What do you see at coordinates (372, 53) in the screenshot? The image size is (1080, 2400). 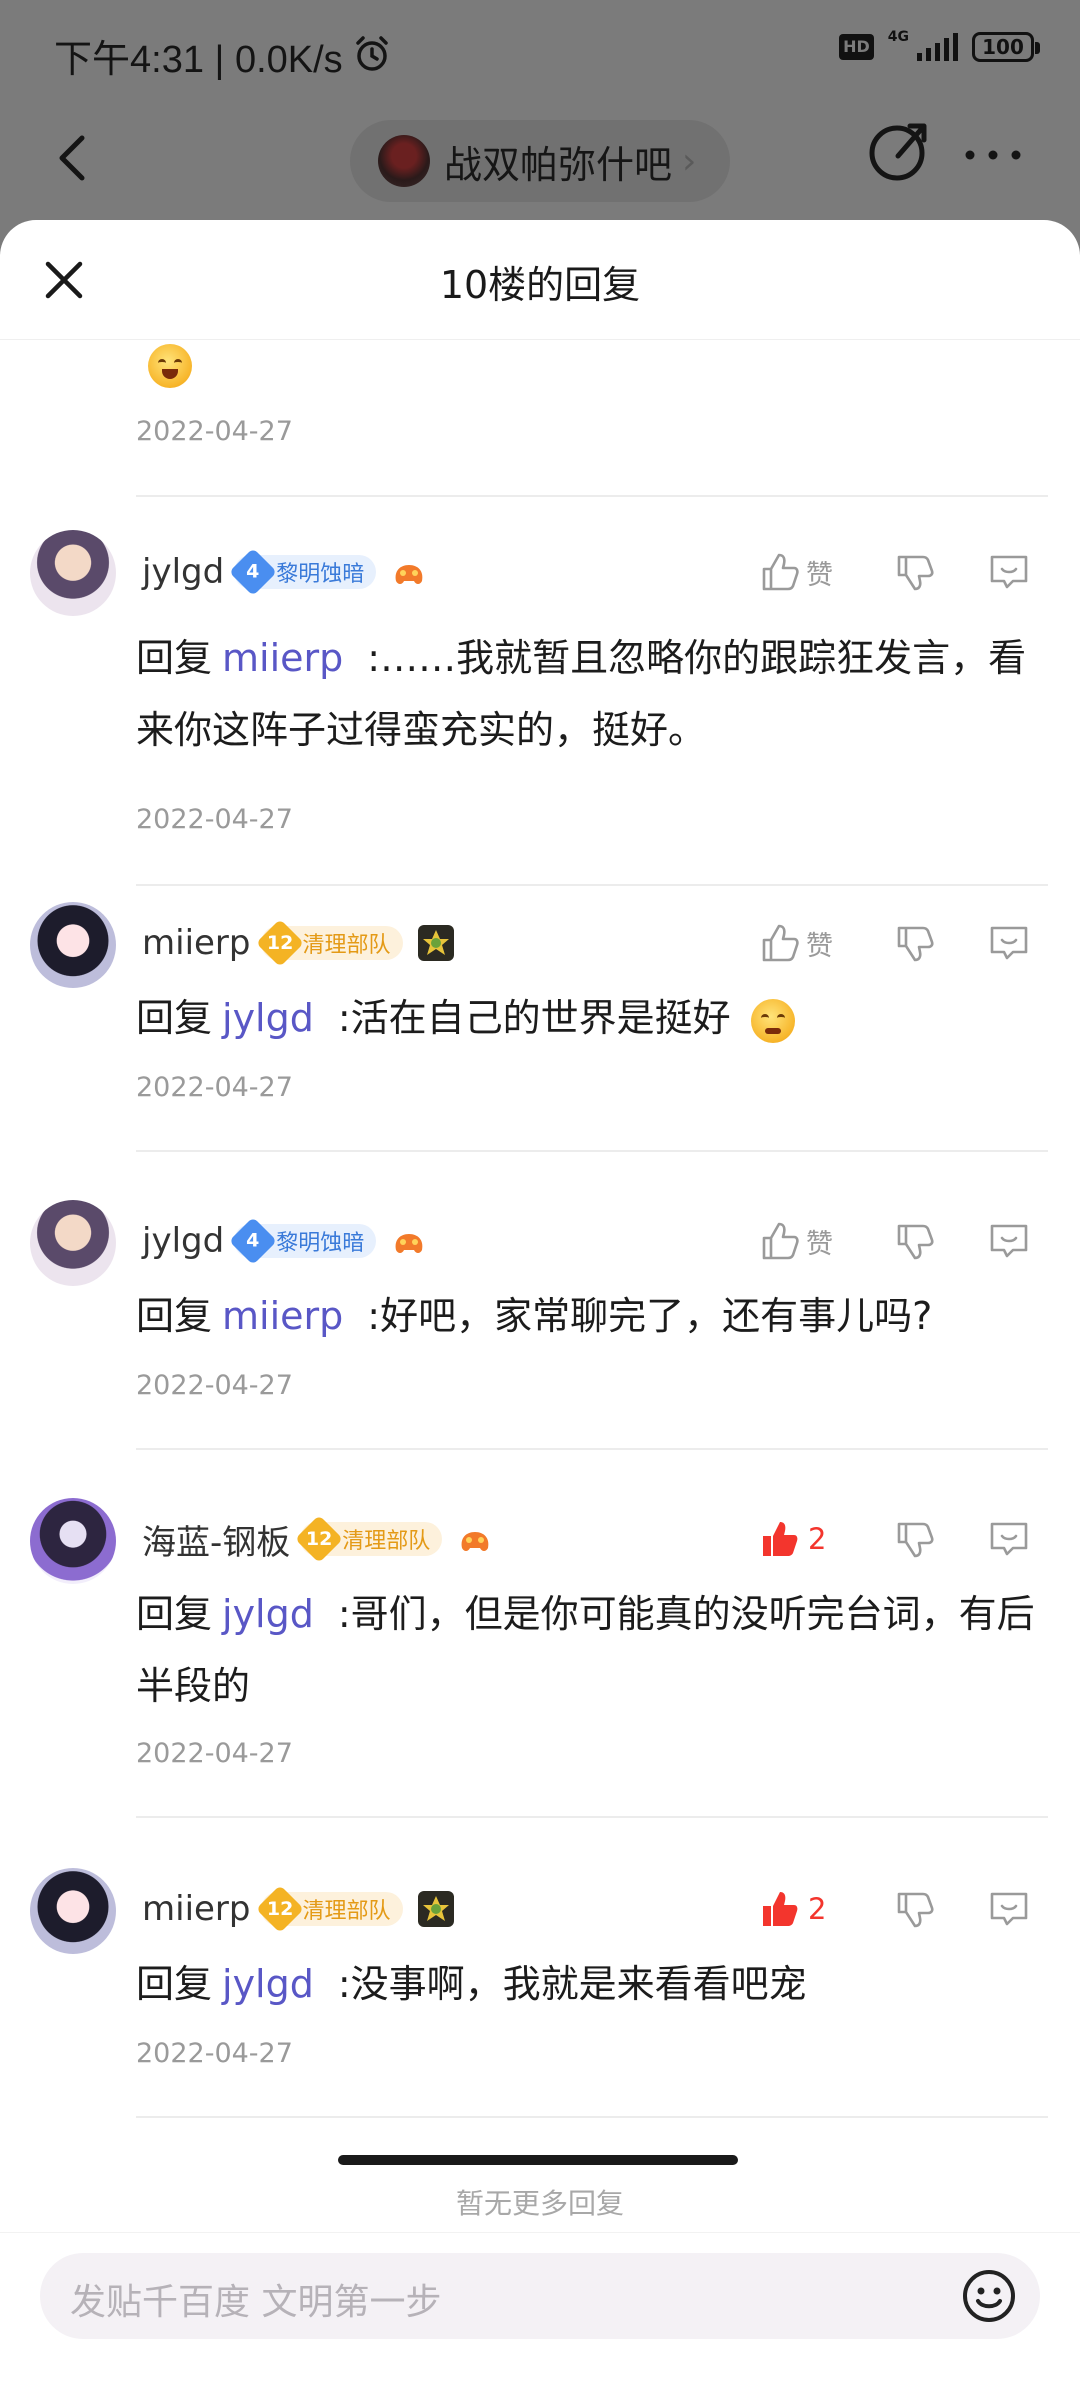 I see `alarm-icon` at bounding box center [372, 53].